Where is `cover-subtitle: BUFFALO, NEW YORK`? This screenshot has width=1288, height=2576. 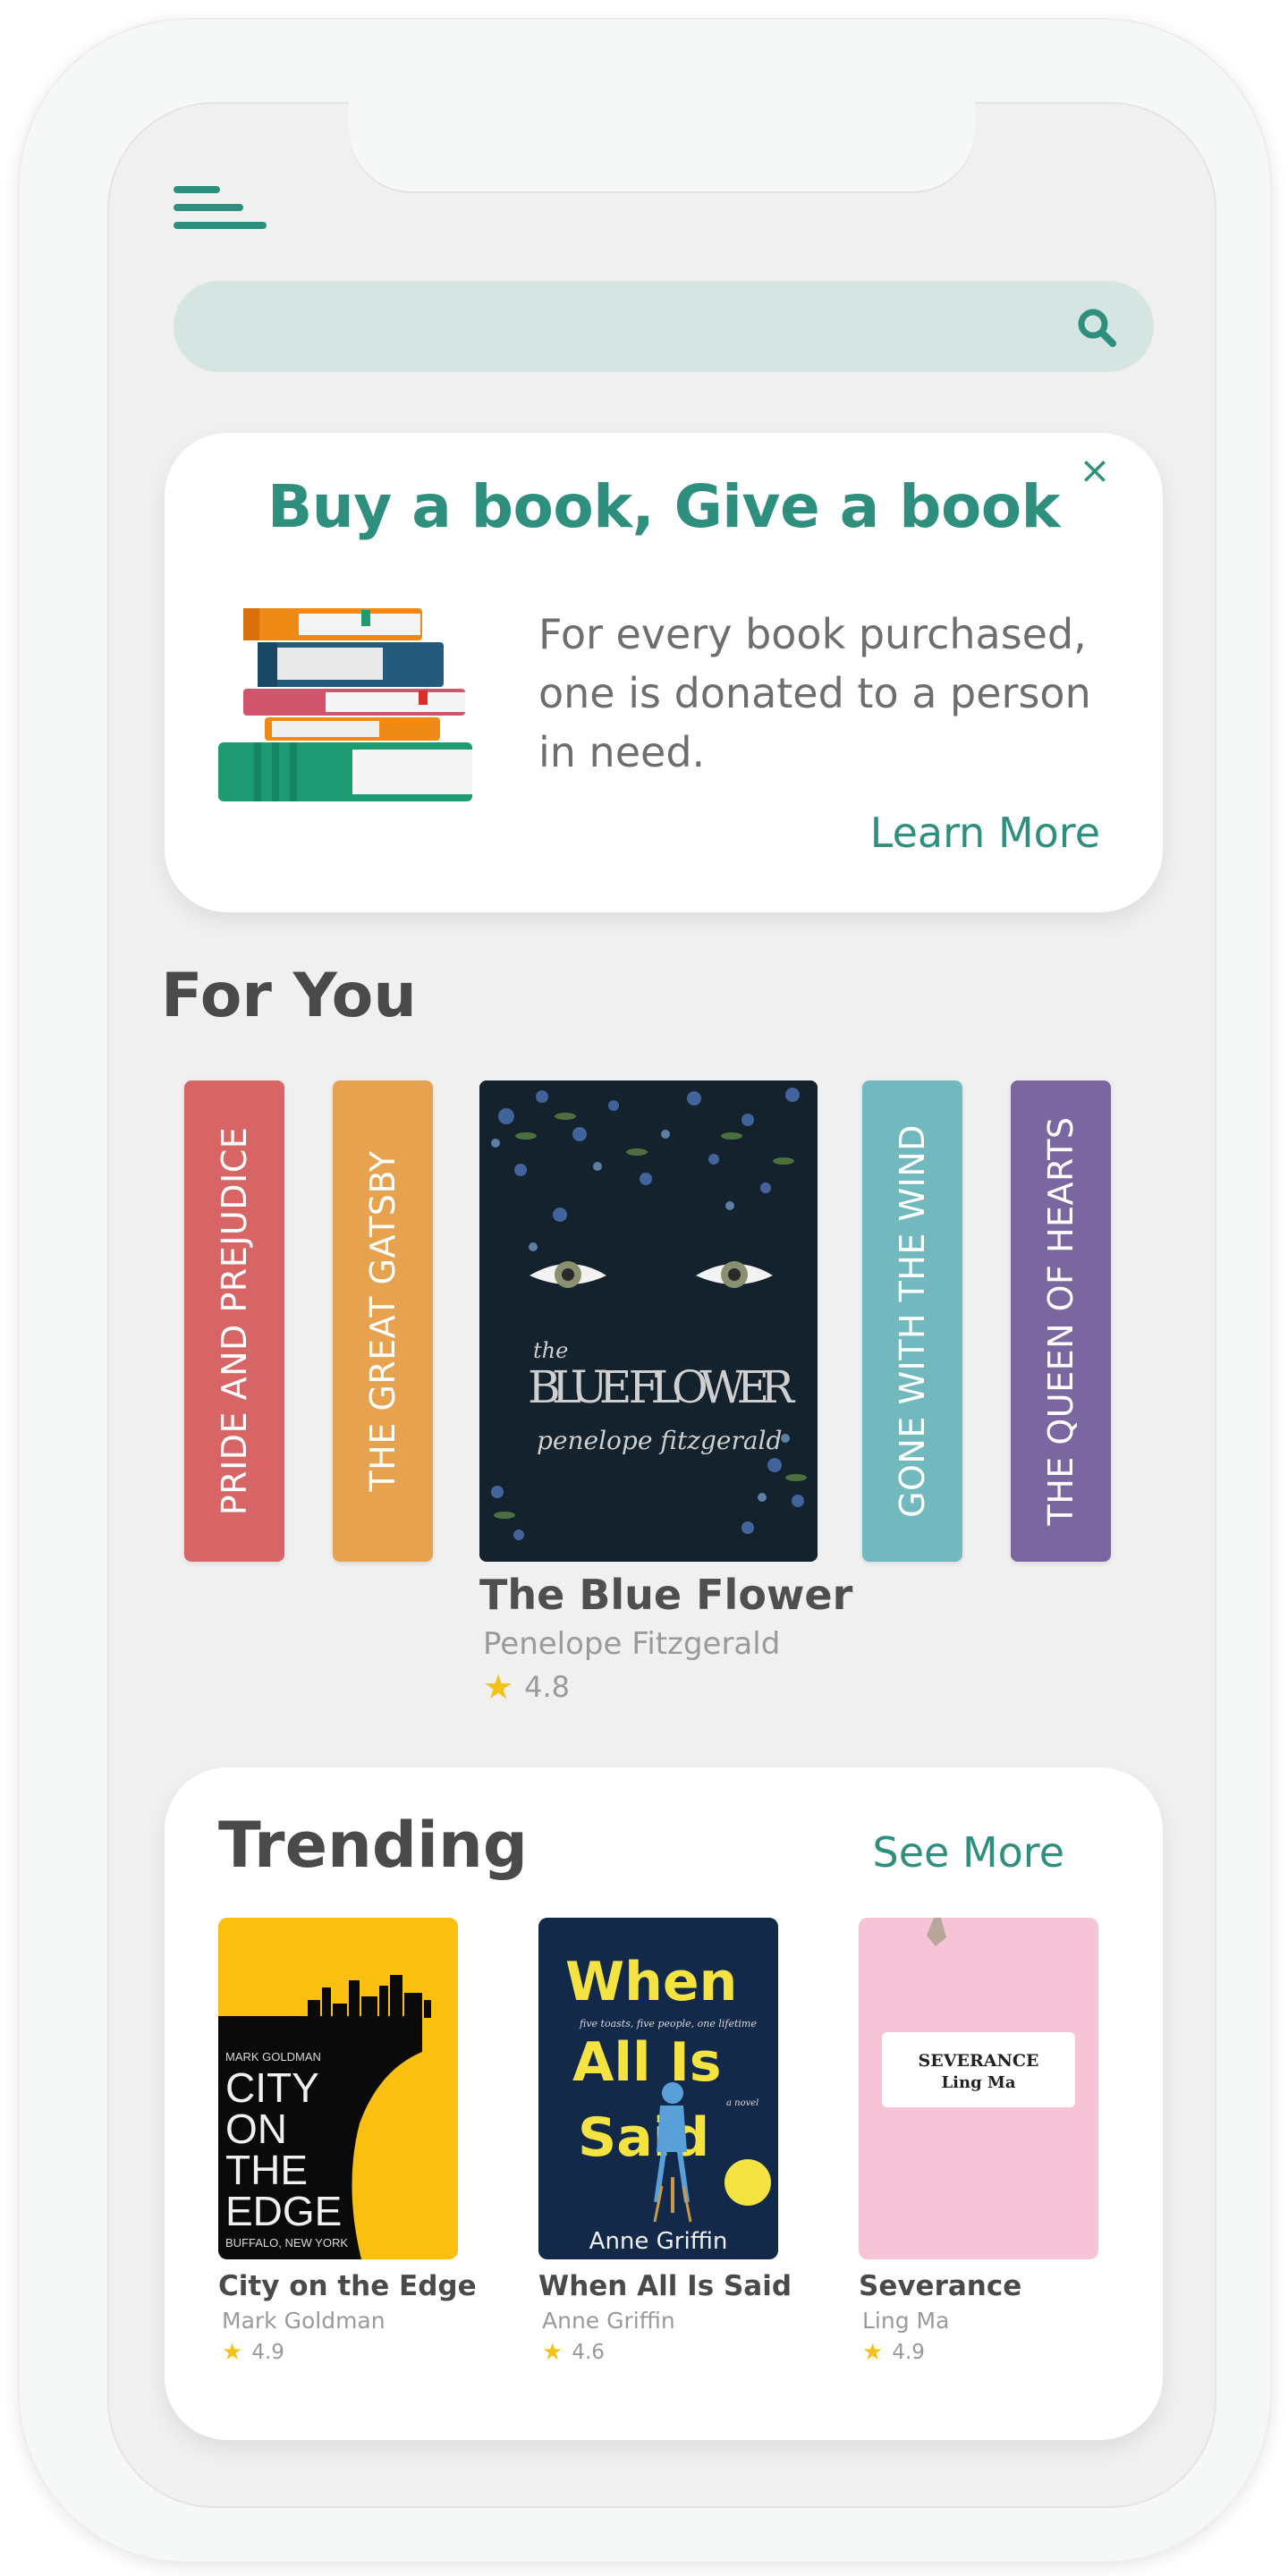
cover-subtitle: BUFFALO, NEW YORK is located at coordinates (286, 2243).